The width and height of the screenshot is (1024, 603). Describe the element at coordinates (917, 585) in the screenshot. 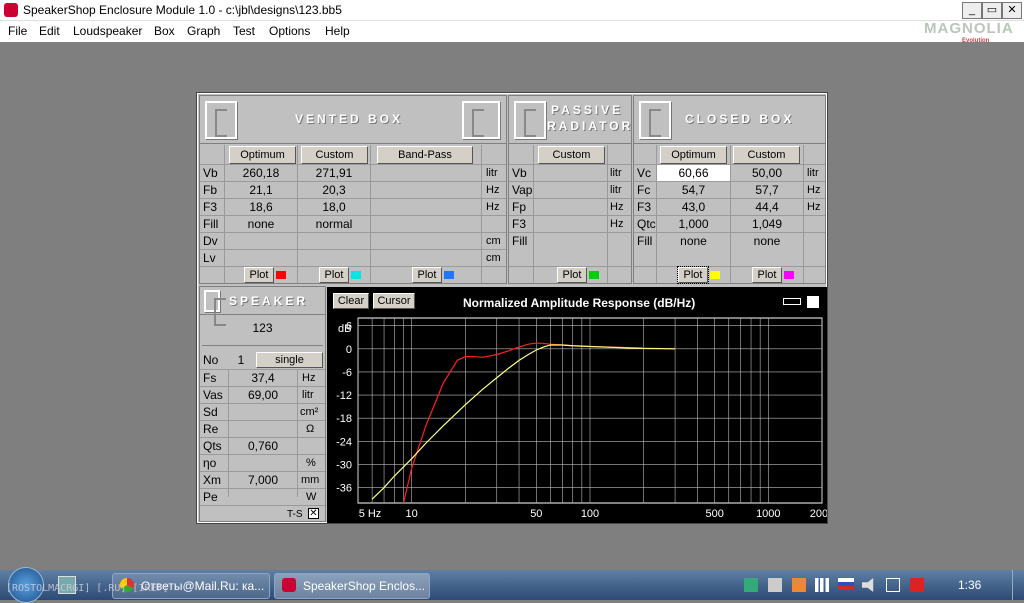

I see `tray-alert-icon` at that location.